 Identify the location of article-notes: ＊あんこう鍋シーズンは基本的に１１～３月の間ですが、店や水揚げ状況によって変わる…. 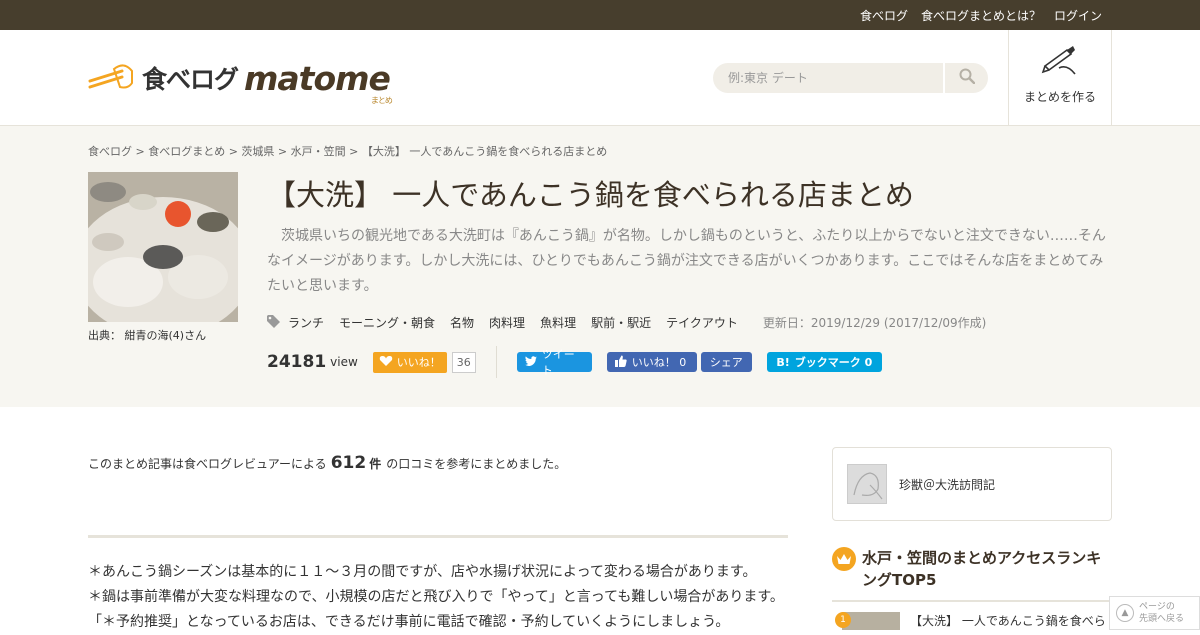
(436, 597).